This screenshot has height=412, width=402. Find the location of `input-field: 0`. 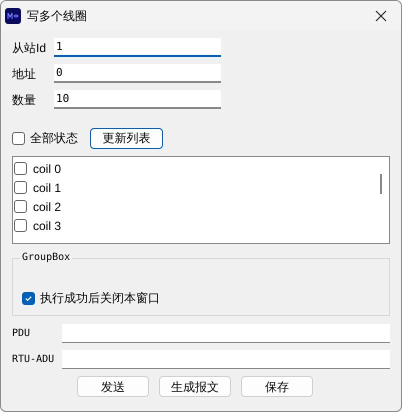

input-field: 0 is located at coordinates (137, 73).